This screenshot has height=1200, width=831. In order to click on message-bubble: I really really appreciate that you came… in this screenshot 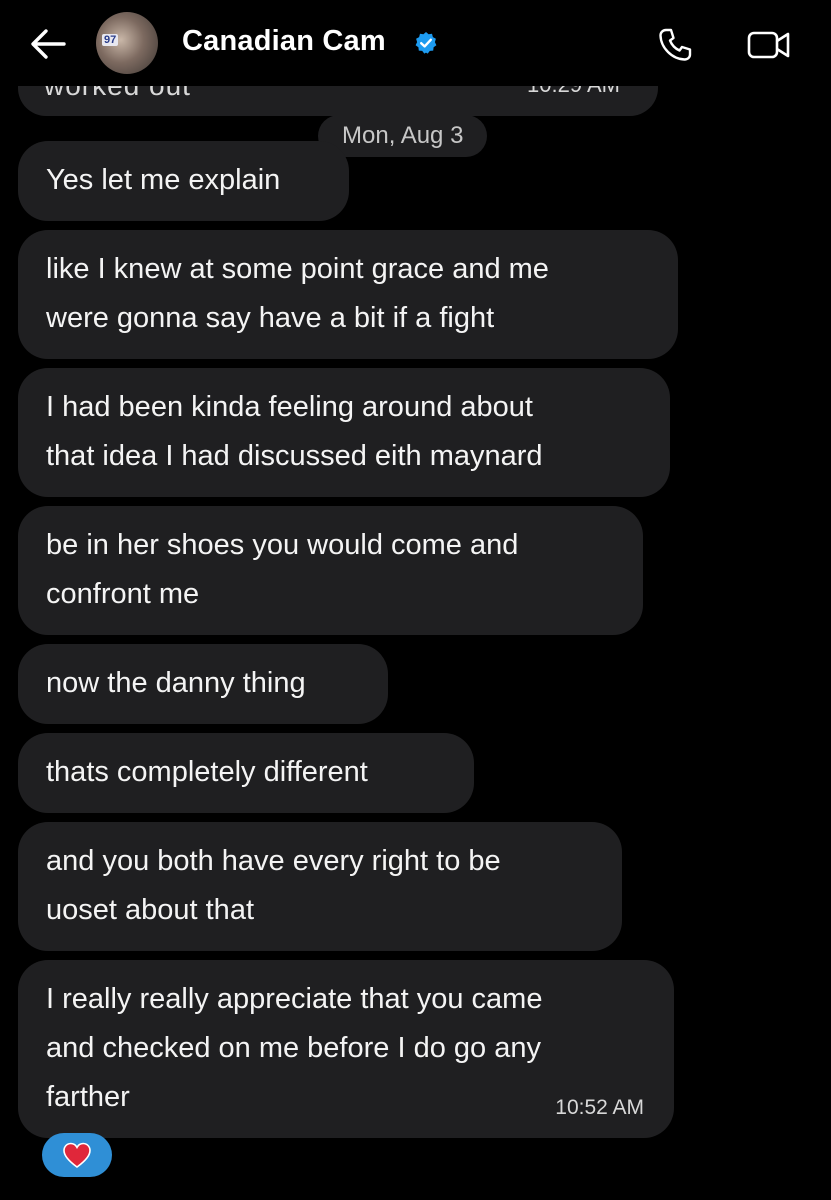, I will do `click(346, 1049)`.